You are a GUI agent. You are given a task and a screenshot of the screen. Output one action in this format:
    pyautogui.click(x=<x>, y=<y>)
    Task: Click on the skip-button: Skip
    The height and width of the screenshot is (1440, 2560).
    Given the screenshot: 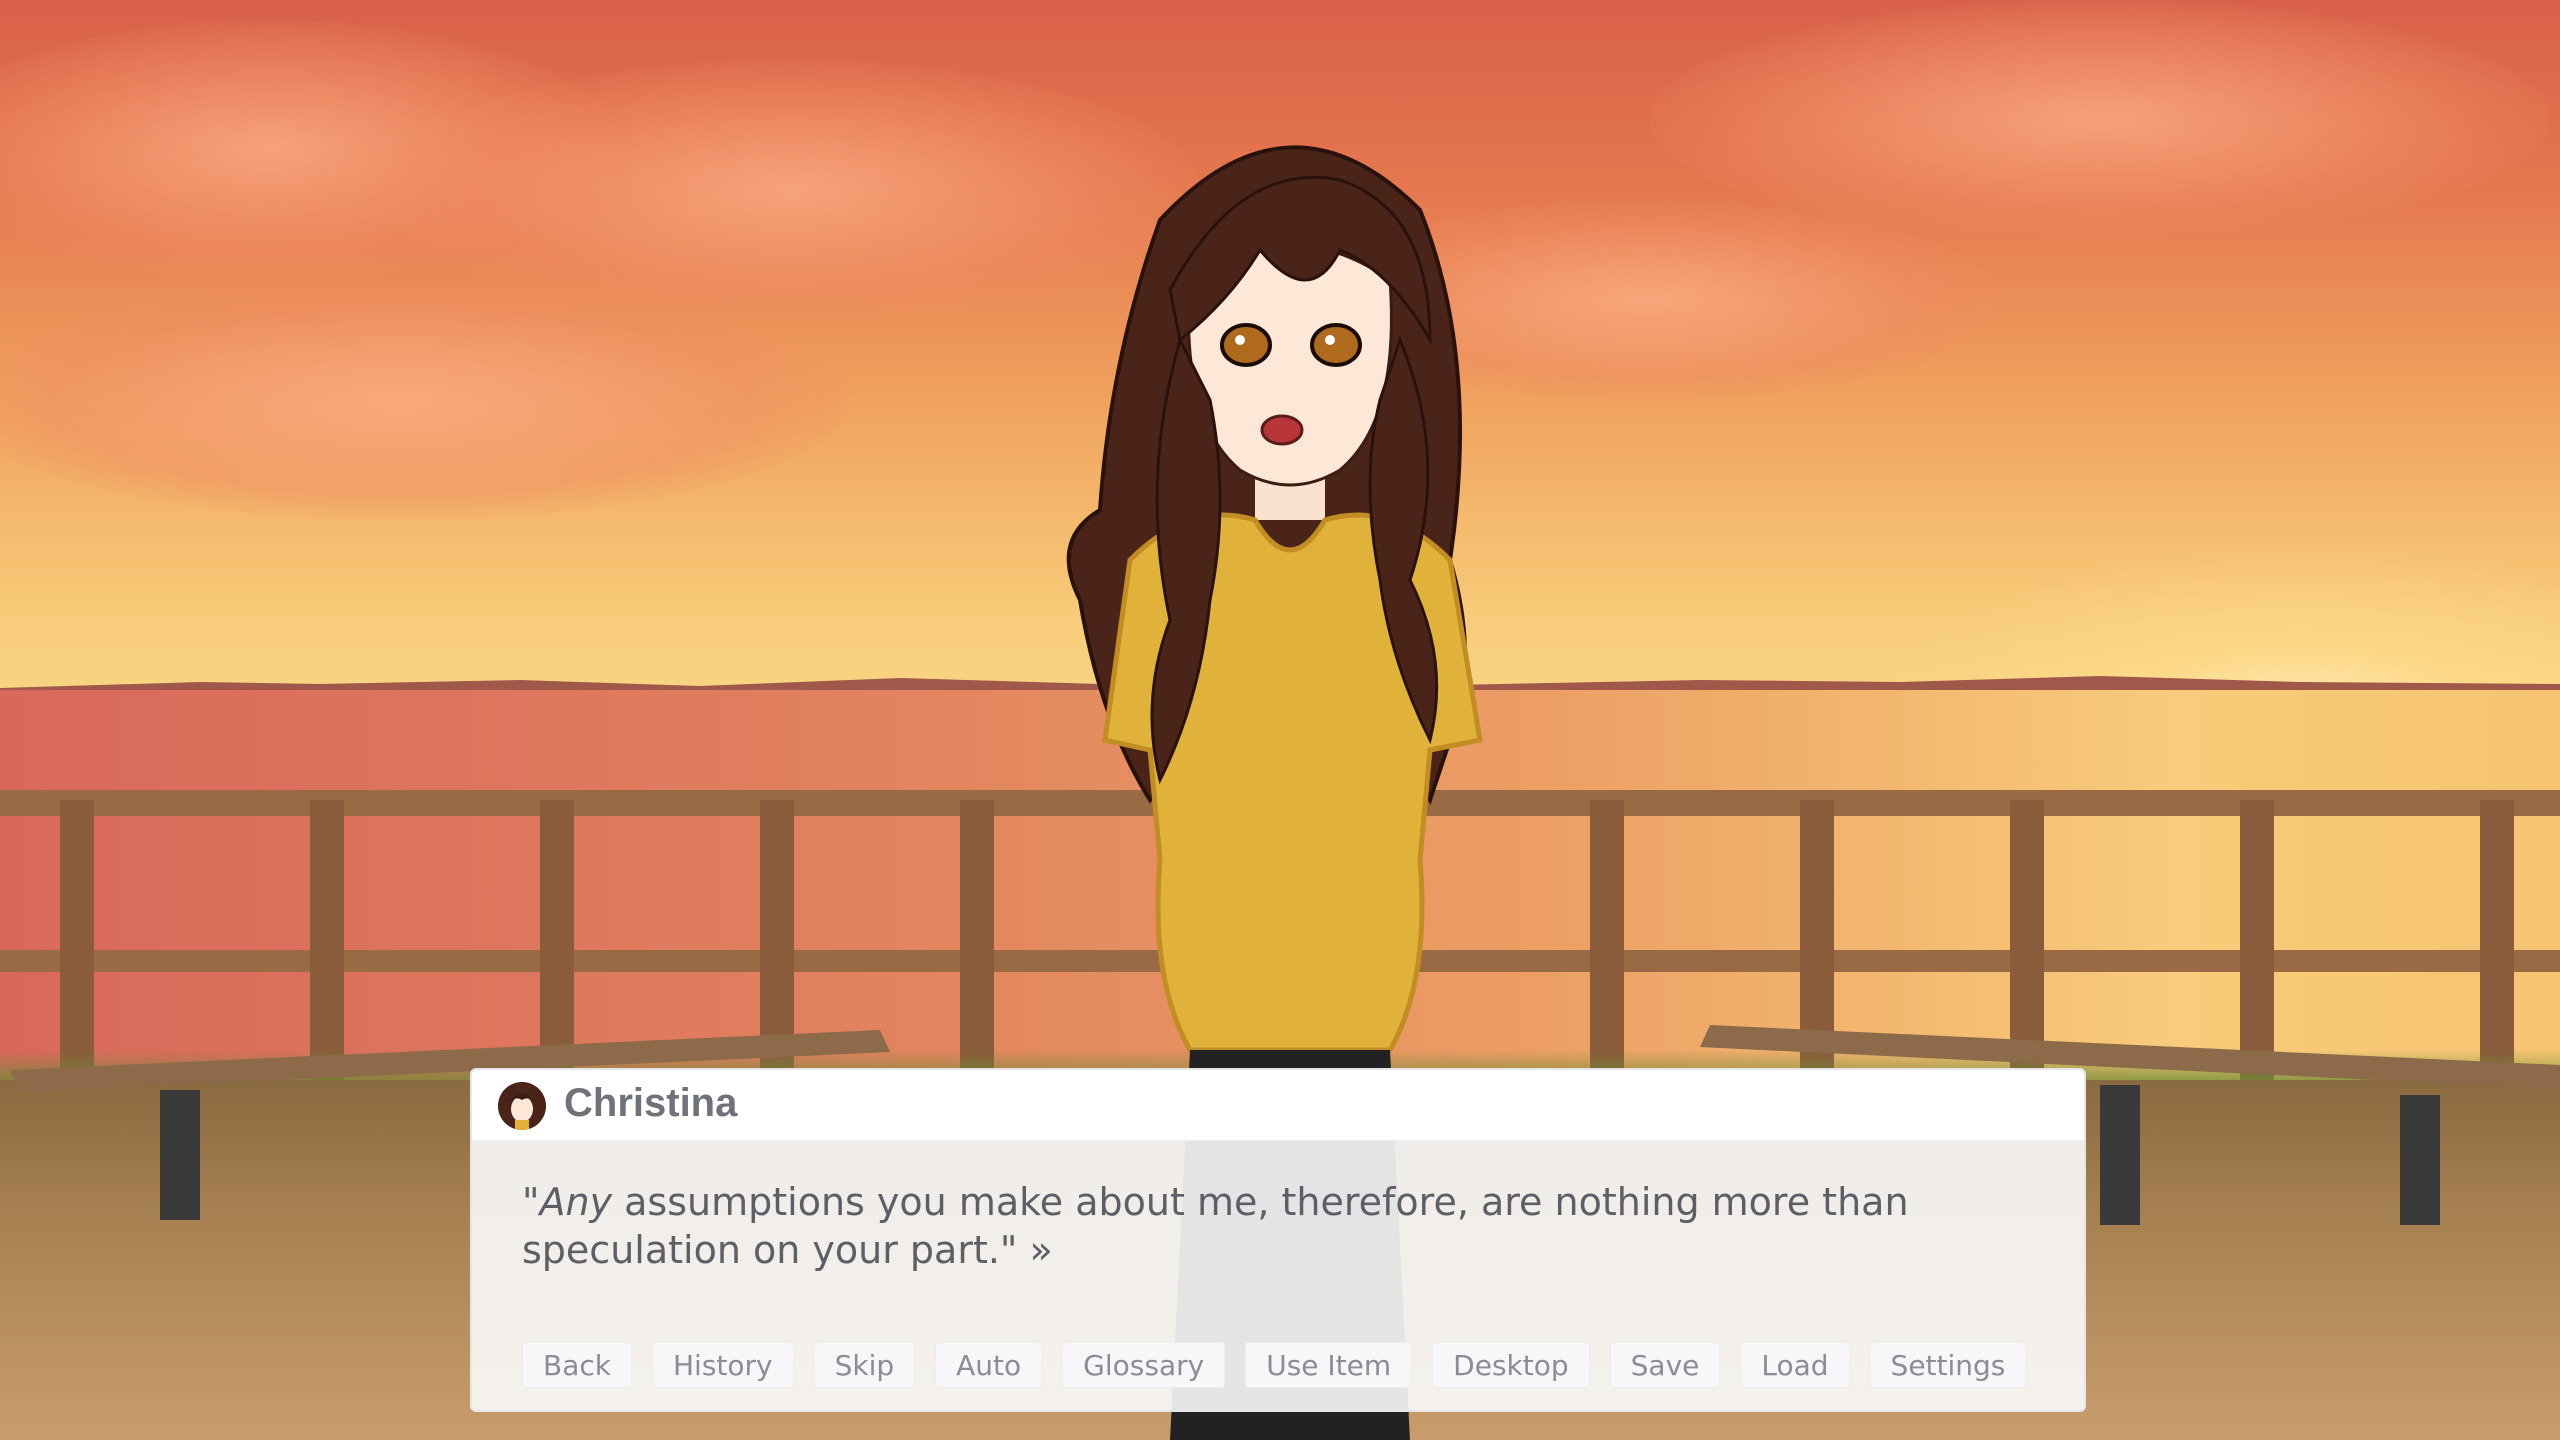 What is the action you would take?
    pyautogui.click(x=864, y=1365)
    